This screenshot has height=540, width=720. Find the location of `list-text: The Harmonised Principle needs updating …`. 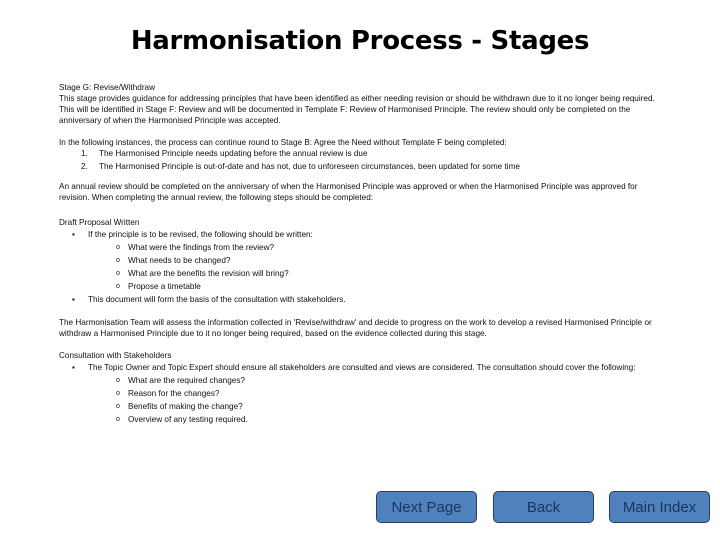

list-text: The Harmonised Principle needs updating … is located at coordinates (233, 153).